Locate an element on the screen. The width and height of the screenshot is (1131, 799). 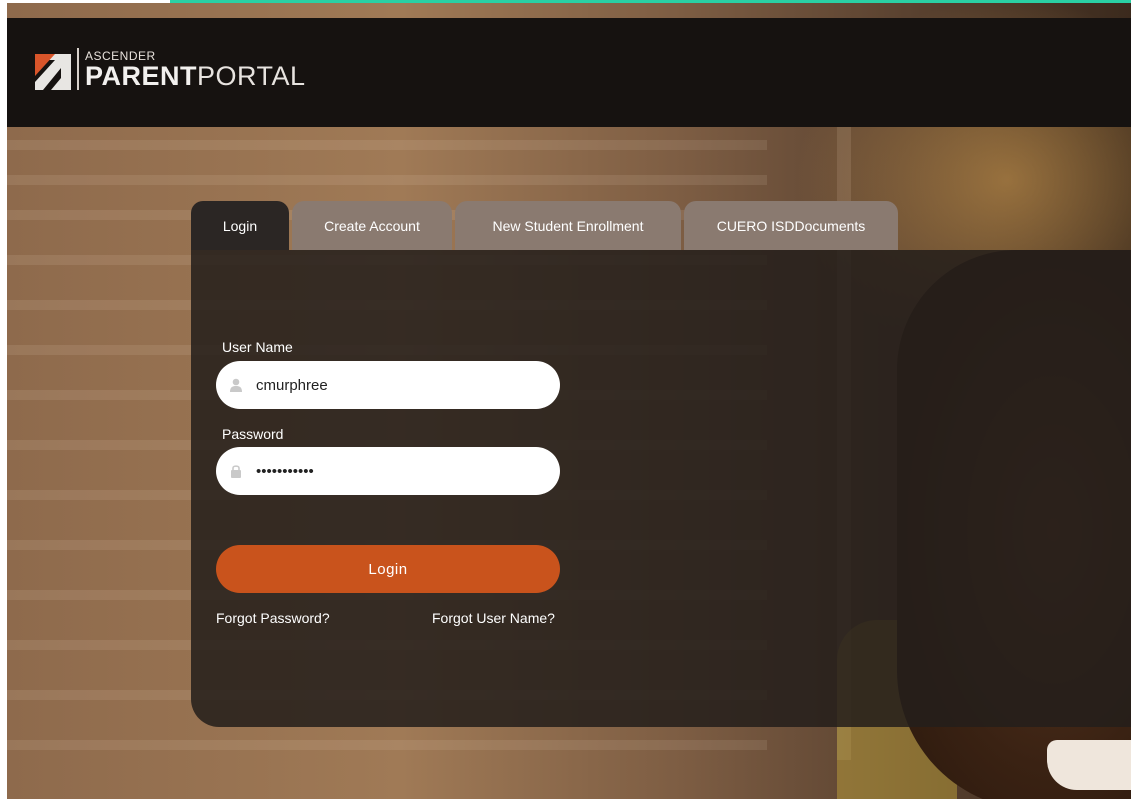
tab-cuero-isd-documents: CUERO ISDDocuments is located at coordinates (791, 225).